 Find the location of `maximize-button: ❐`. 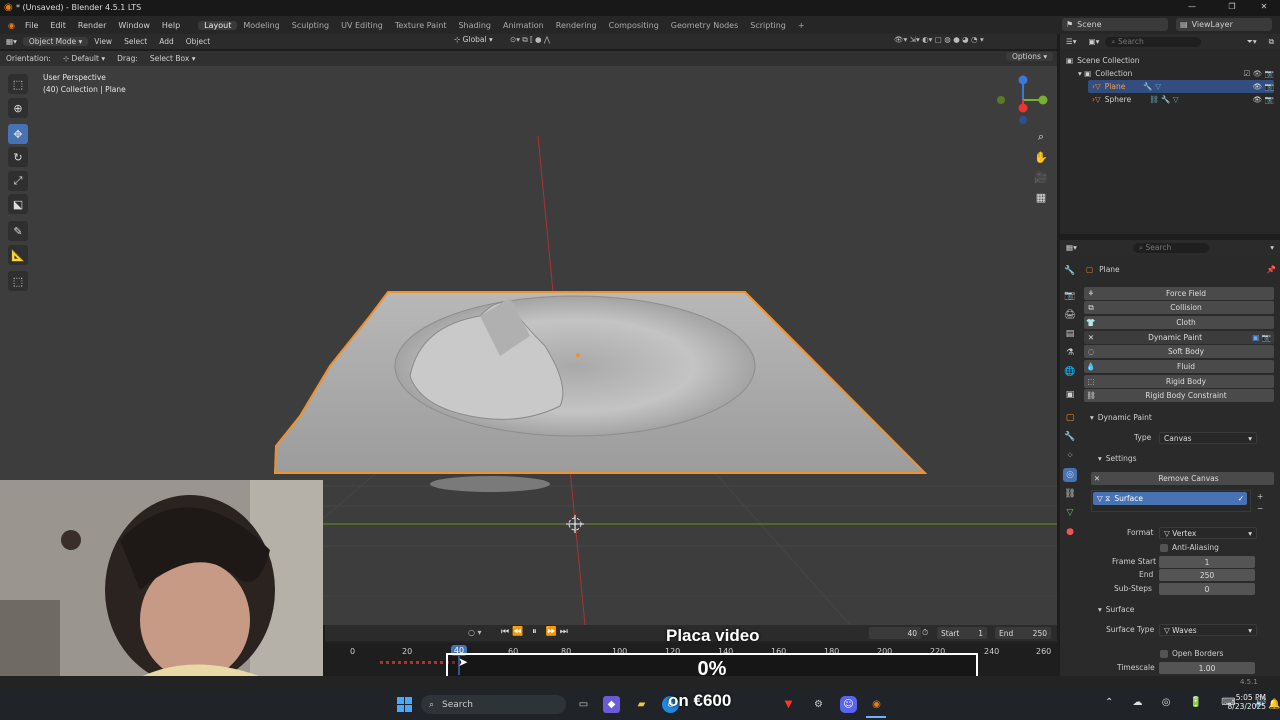

maximize-button: ❐ is located at coordinates (1232, 6).